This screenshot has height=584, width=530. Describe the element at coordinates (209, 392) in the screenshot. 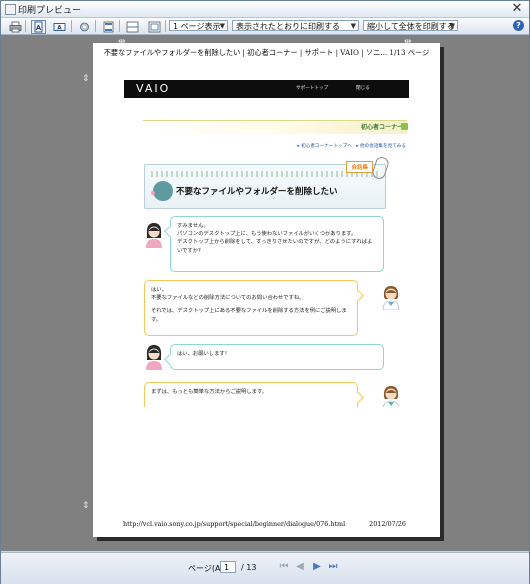

I see `dialogue-line: まずは、もっとも簡単な方法からご説明します。` at that location.